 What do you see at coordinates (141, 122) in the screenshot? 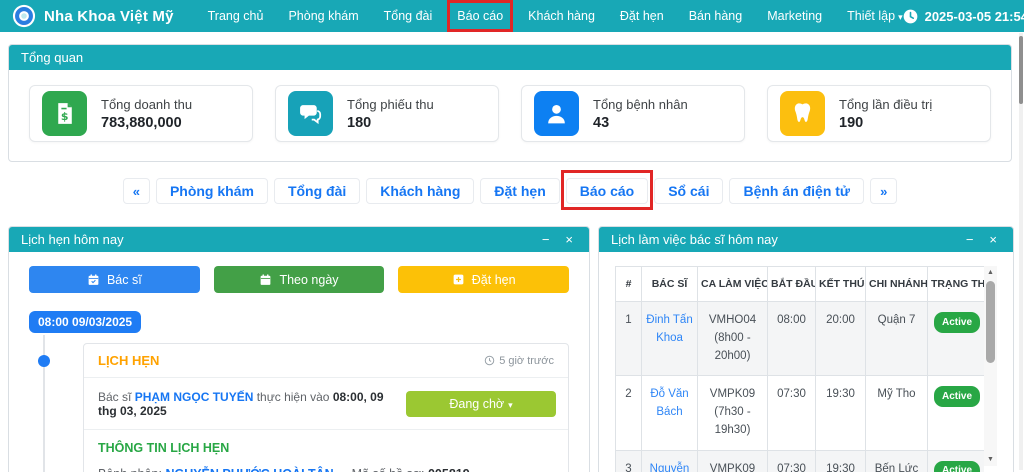
I see `stat-value: 783,880,000` at bounding box center [141, 122].